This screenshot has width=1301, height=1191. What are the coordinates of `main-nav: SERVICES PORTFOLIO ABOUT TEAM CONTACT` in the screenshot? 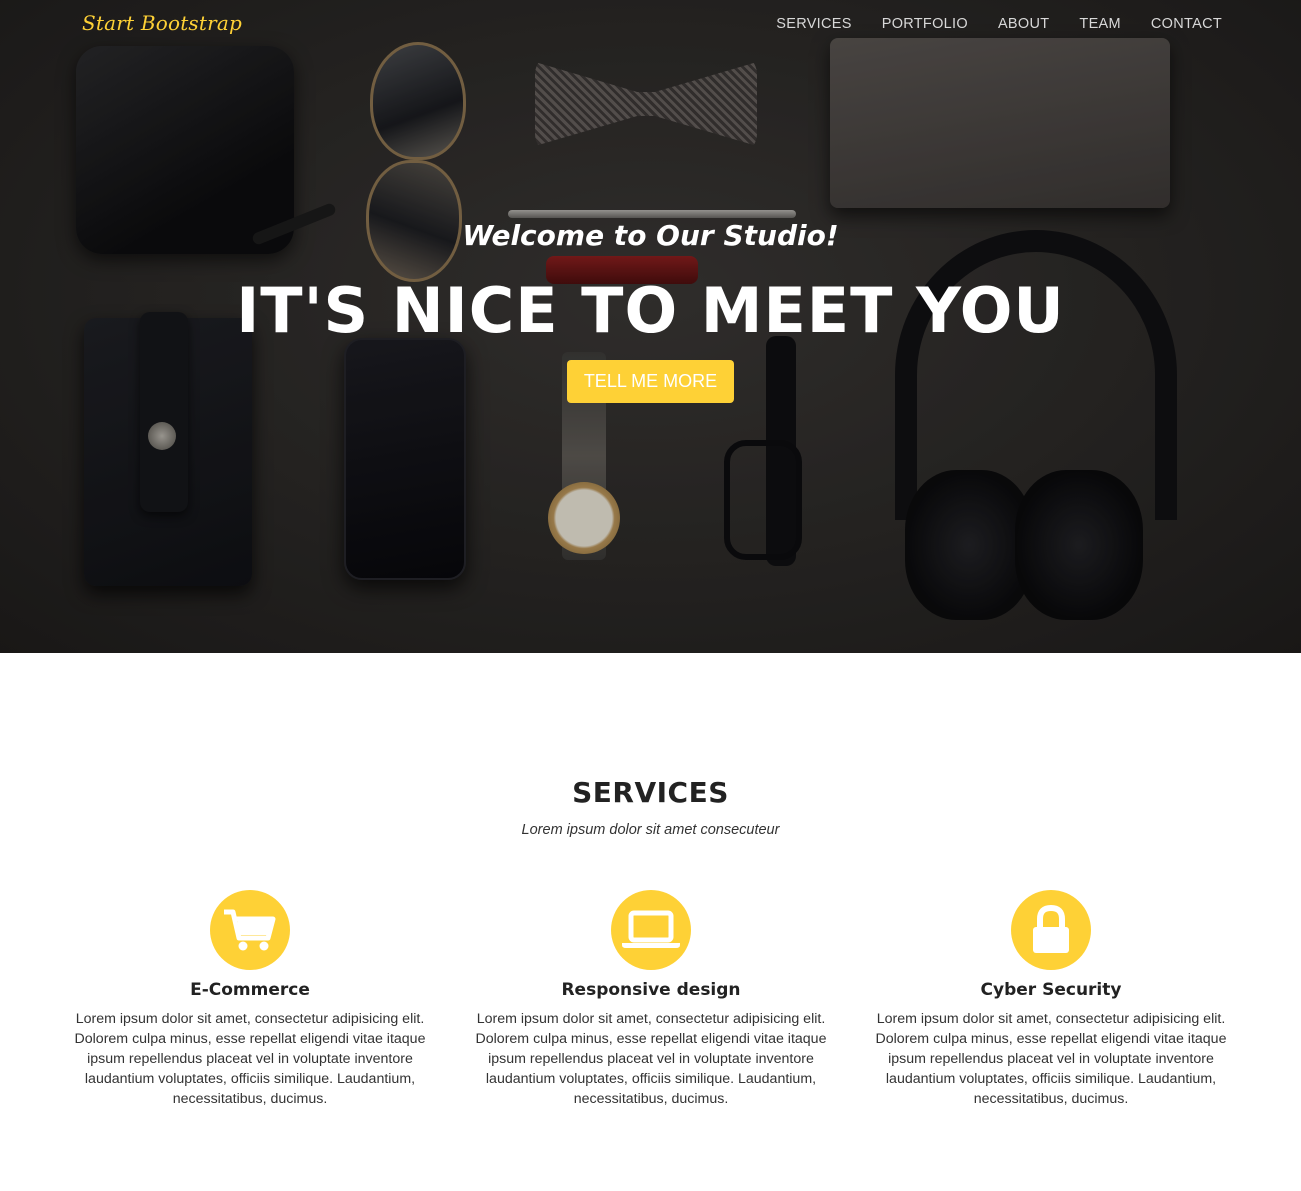 It's located at (999, 24).